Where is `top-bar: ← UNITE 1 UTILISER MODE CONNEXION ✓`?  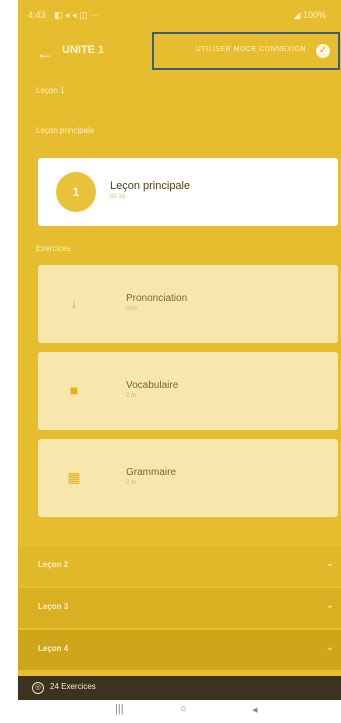
top-bar: ← UNITE 1 UTILISER MODE CONNEXION ✓ is located at coordinates (179, 52).